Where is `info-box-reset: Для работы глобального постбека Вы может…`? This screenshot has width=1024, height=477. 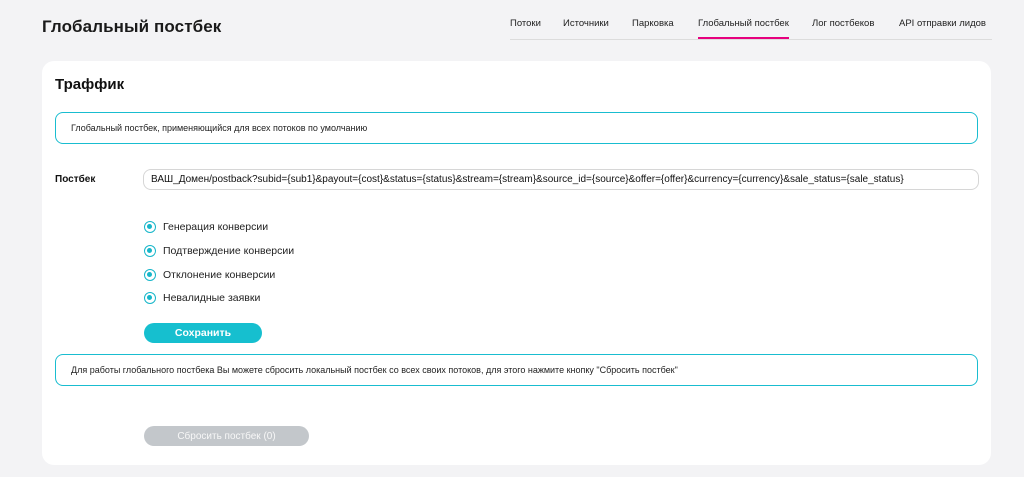 info-box-reset: Для работы глобального постбека Вы может… is located at coordinates (516, 370).